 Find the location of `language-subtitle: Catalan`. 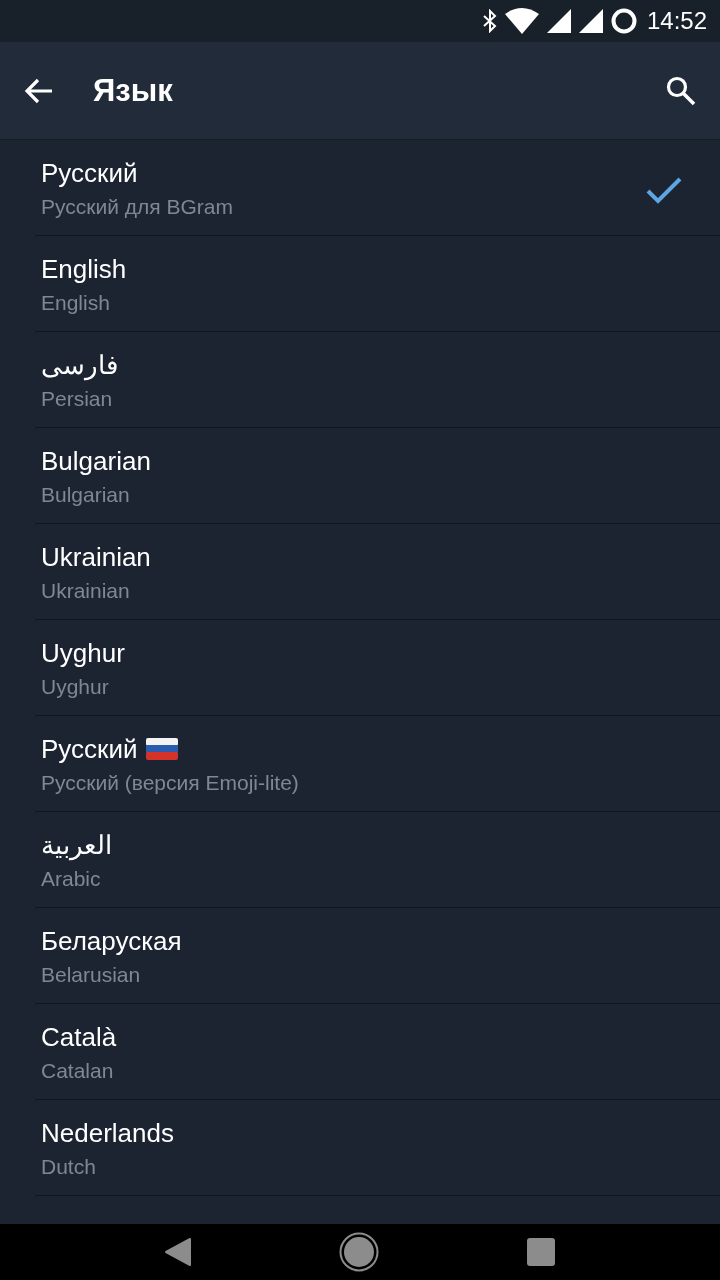

language-subtitle: Catalan is located at coordinates (77, 1071).